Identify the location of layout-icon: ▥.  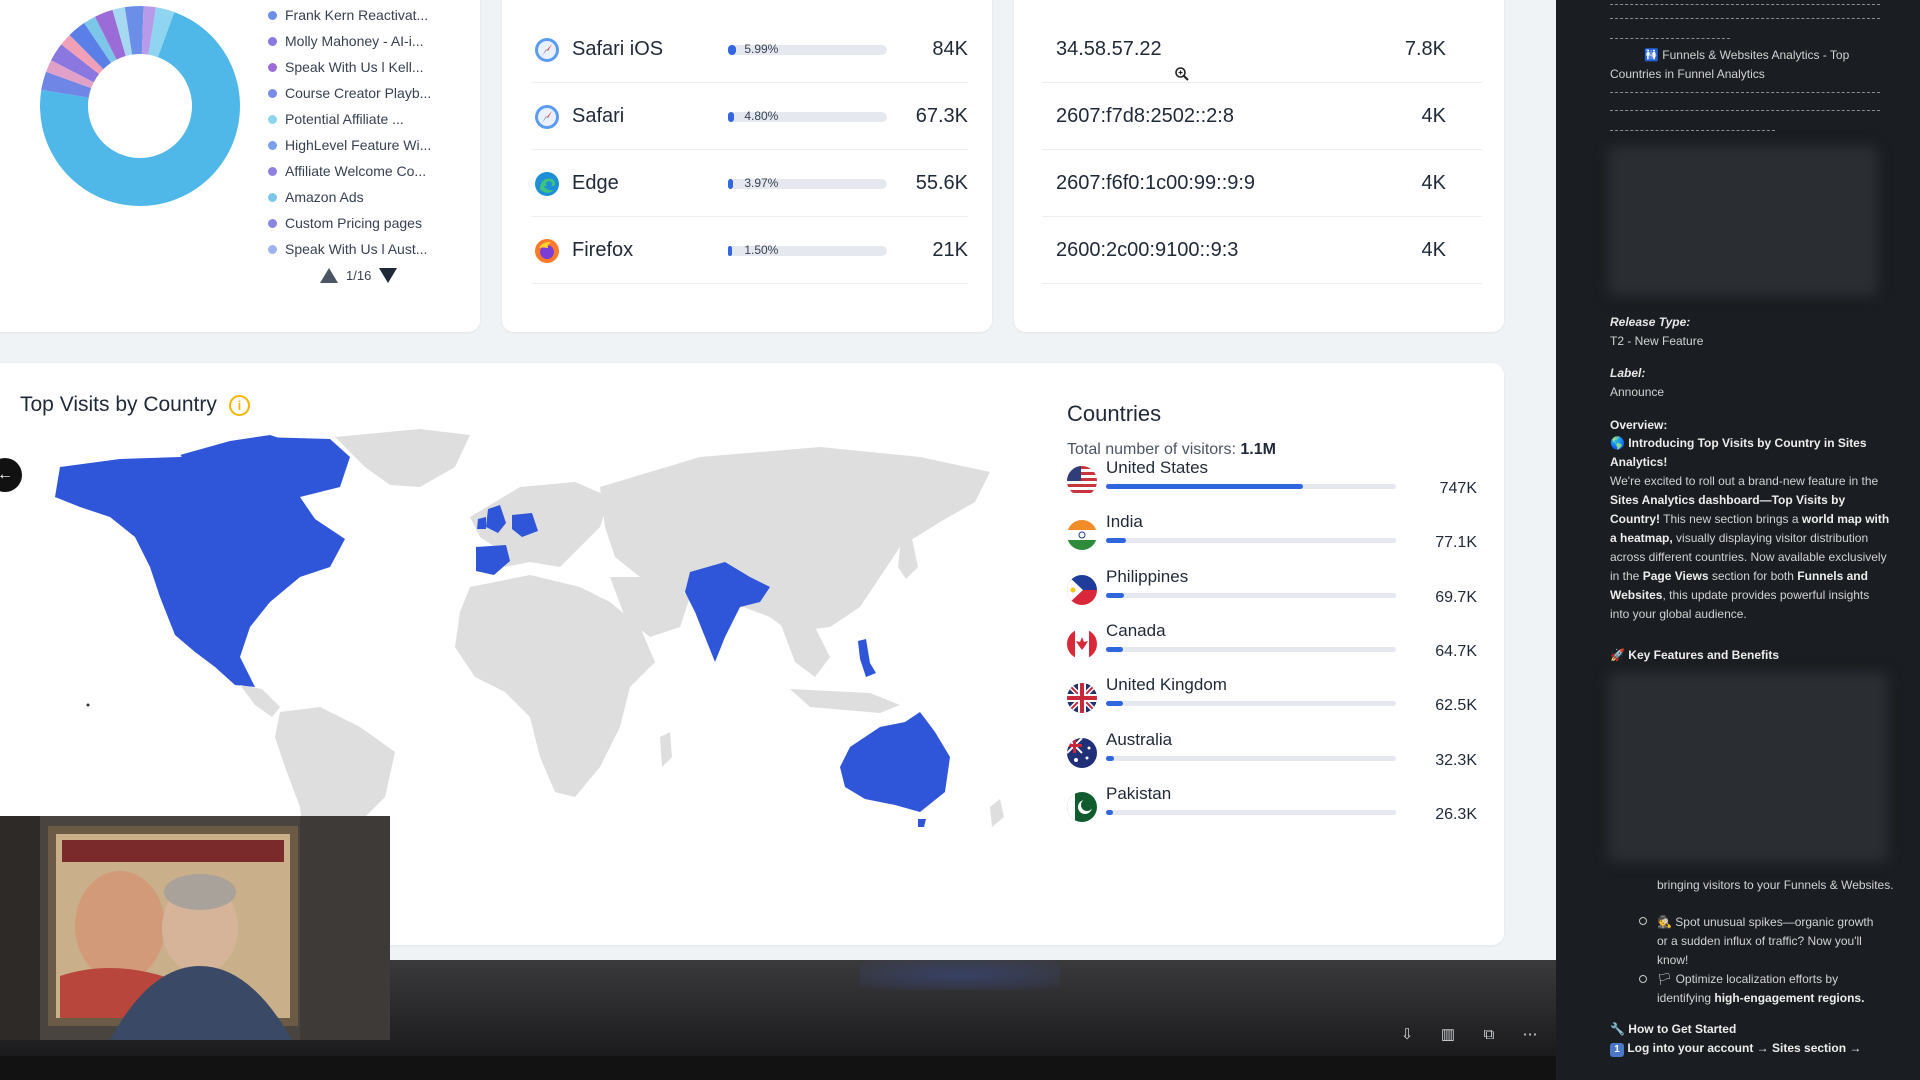
(1448, 1035).